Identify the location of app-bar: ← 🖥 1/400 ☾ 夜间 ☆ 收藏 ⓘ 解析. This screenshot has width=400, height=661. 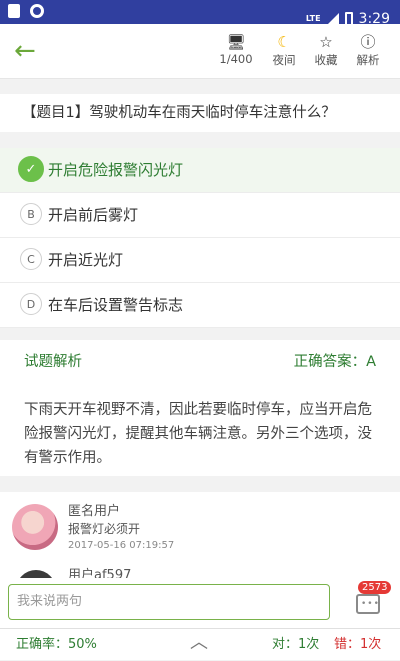
(200, 51).